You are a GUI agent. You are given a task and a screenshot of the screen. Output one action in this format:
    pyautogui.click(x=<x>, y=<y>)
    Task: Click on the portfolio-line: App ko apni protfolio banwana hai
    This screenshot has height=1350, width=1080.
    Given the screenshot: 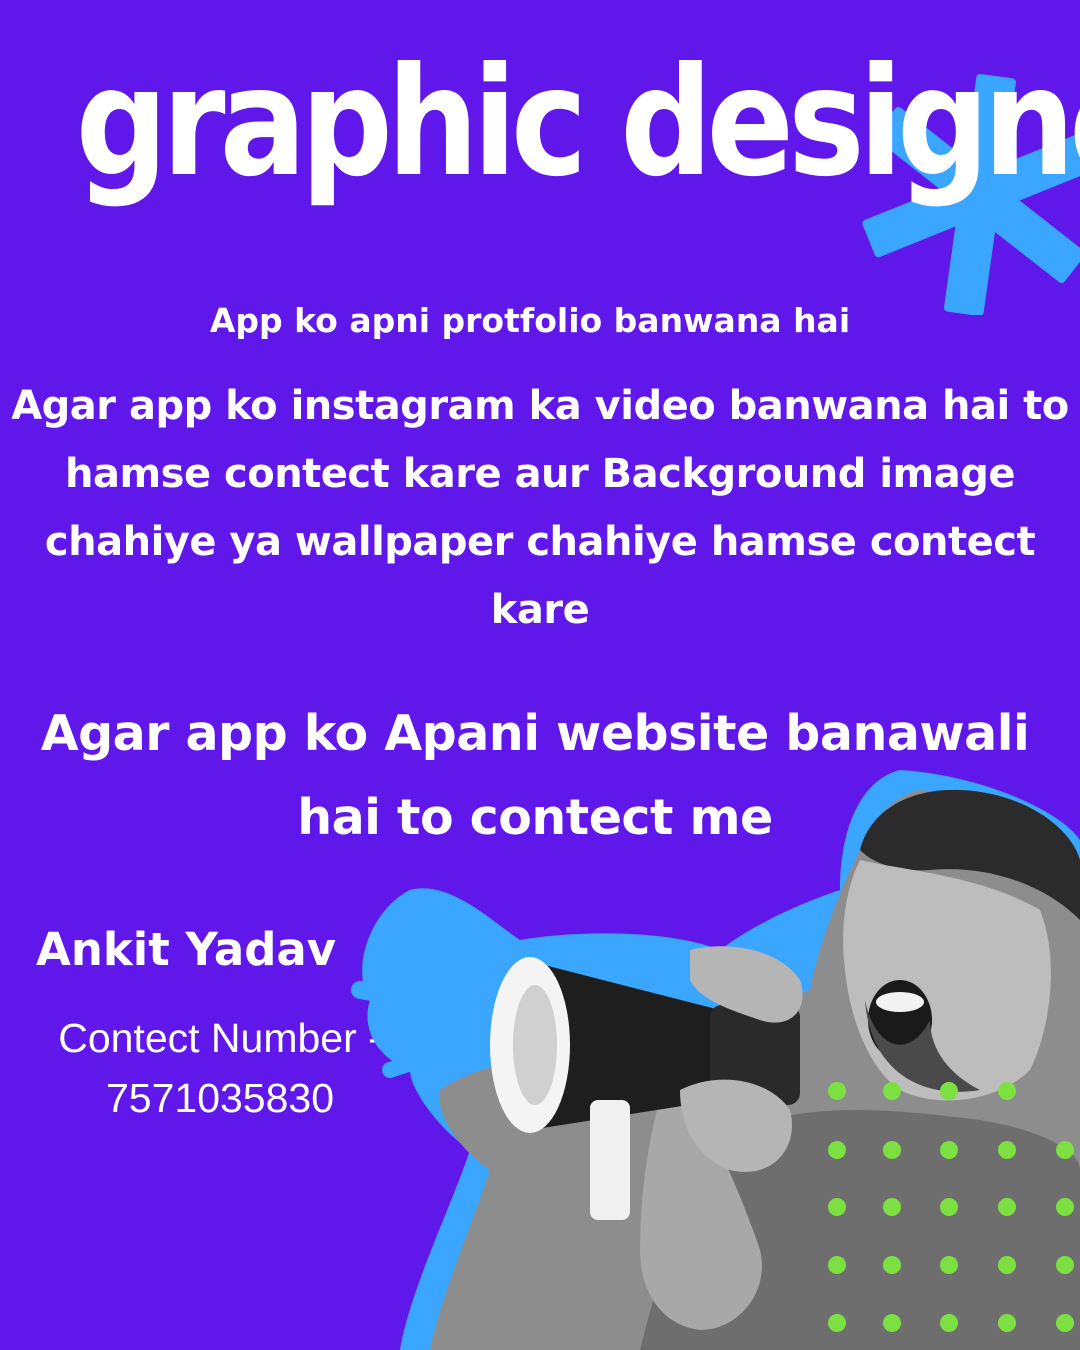 What is the action you would take?
    pyautogui.click(x=530, y=320)
    